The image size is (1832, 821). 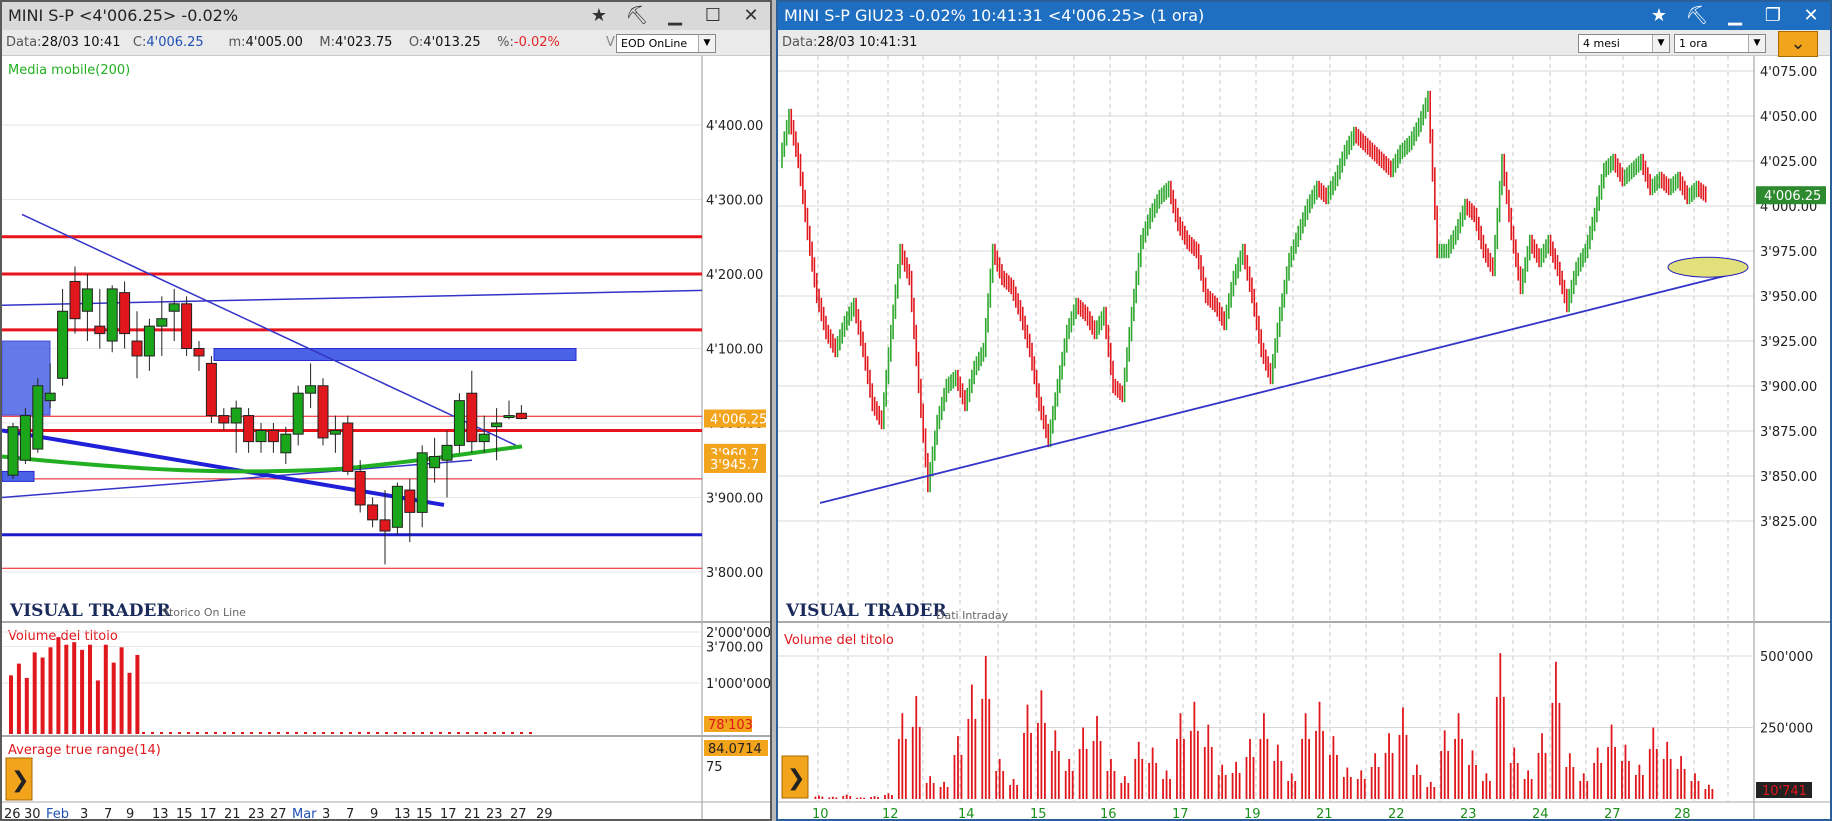 What do you see at coordinates (232, 814) in the screenshot?
I see `date-axis-label: 21` at bounding box center [232, 814].